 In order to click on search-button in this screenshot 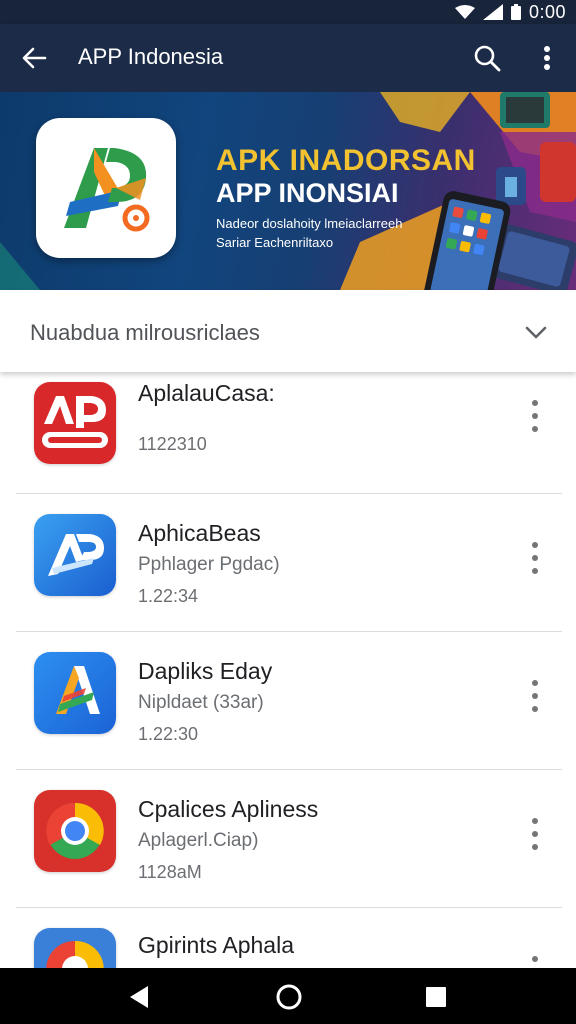, I will do `click(487, 58)`.